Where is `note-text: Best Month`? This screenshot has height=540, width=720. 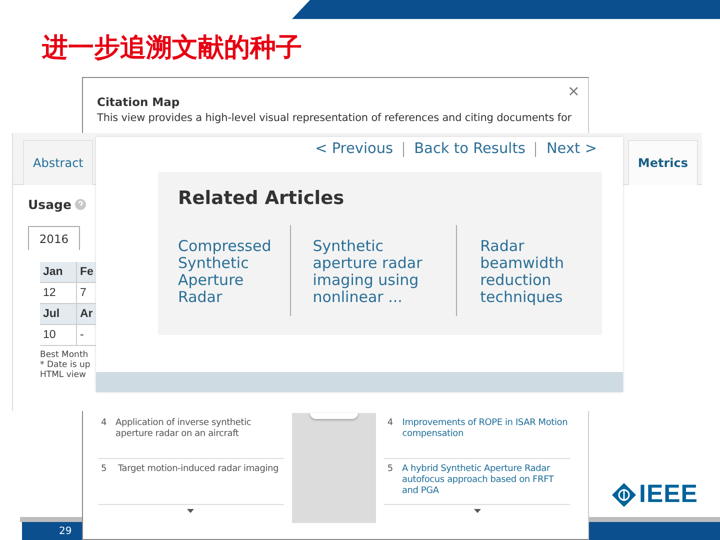 note-text: Best Month is located at coordinates (65, 355).